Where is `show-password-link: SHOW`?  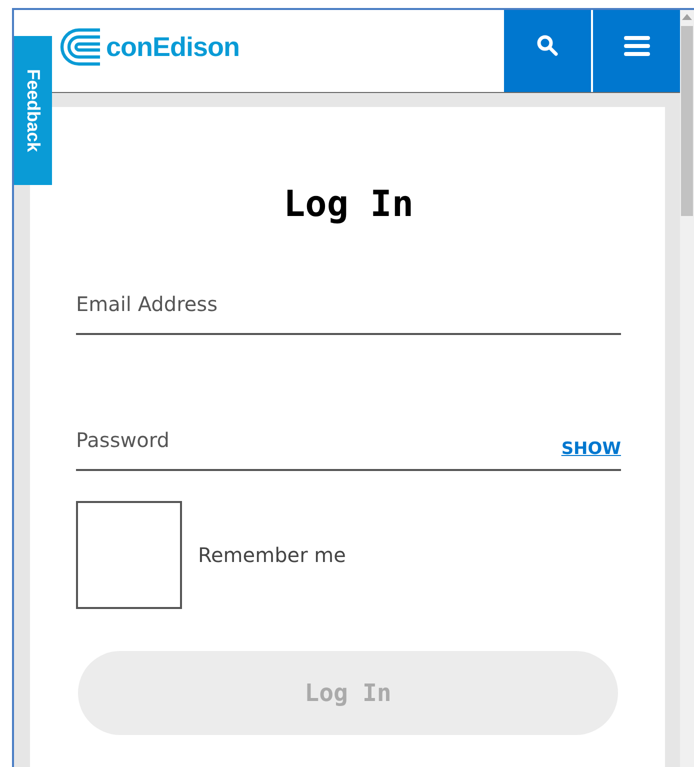
show-password-link: SHOW is located at coordinates (591, 449).